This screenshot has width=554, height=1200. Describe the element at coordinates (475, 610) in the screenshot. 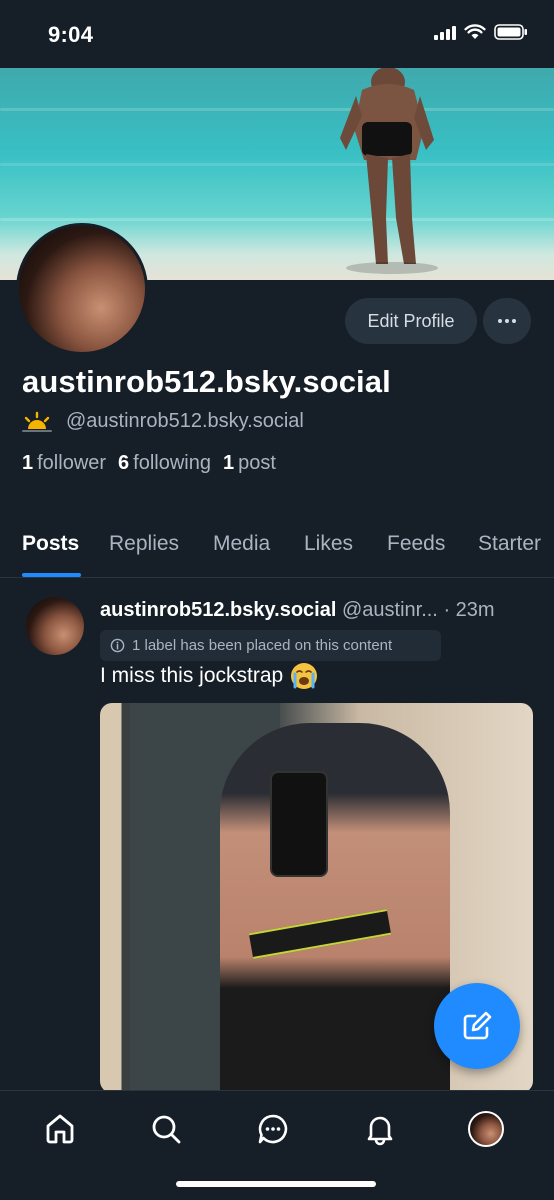

I see `post-time: 23m` at that location.